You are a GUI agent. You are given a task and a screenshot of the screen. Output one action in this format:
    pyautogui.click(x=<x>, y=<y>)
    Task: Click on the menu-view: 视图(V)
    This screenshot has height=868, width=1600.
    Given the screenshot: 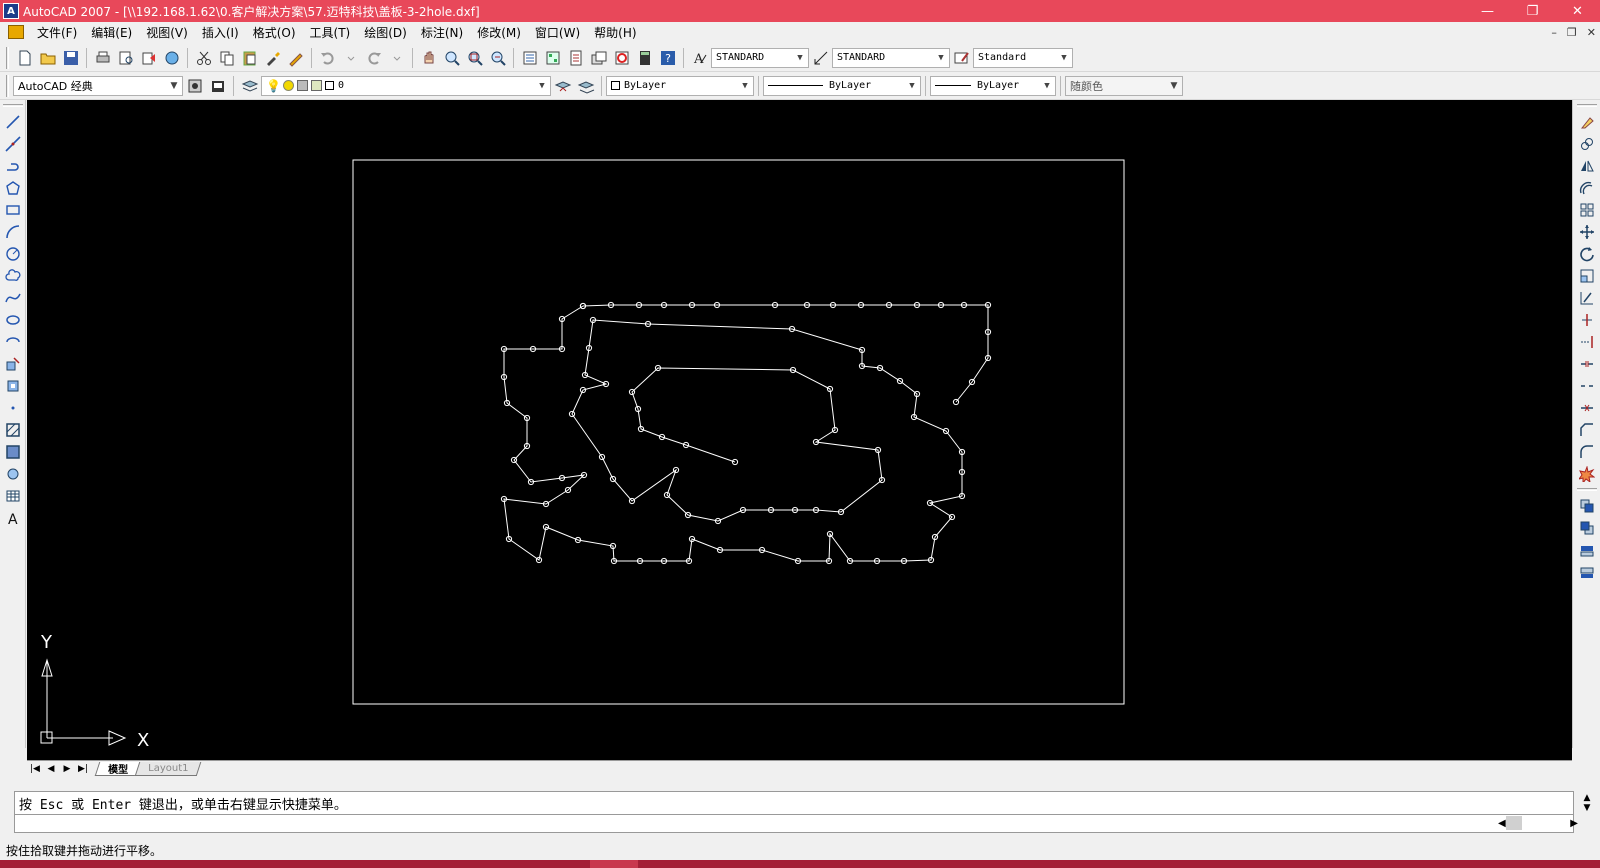 What is the action you would take?
    pyautogui.click(x=167, y=32)
    